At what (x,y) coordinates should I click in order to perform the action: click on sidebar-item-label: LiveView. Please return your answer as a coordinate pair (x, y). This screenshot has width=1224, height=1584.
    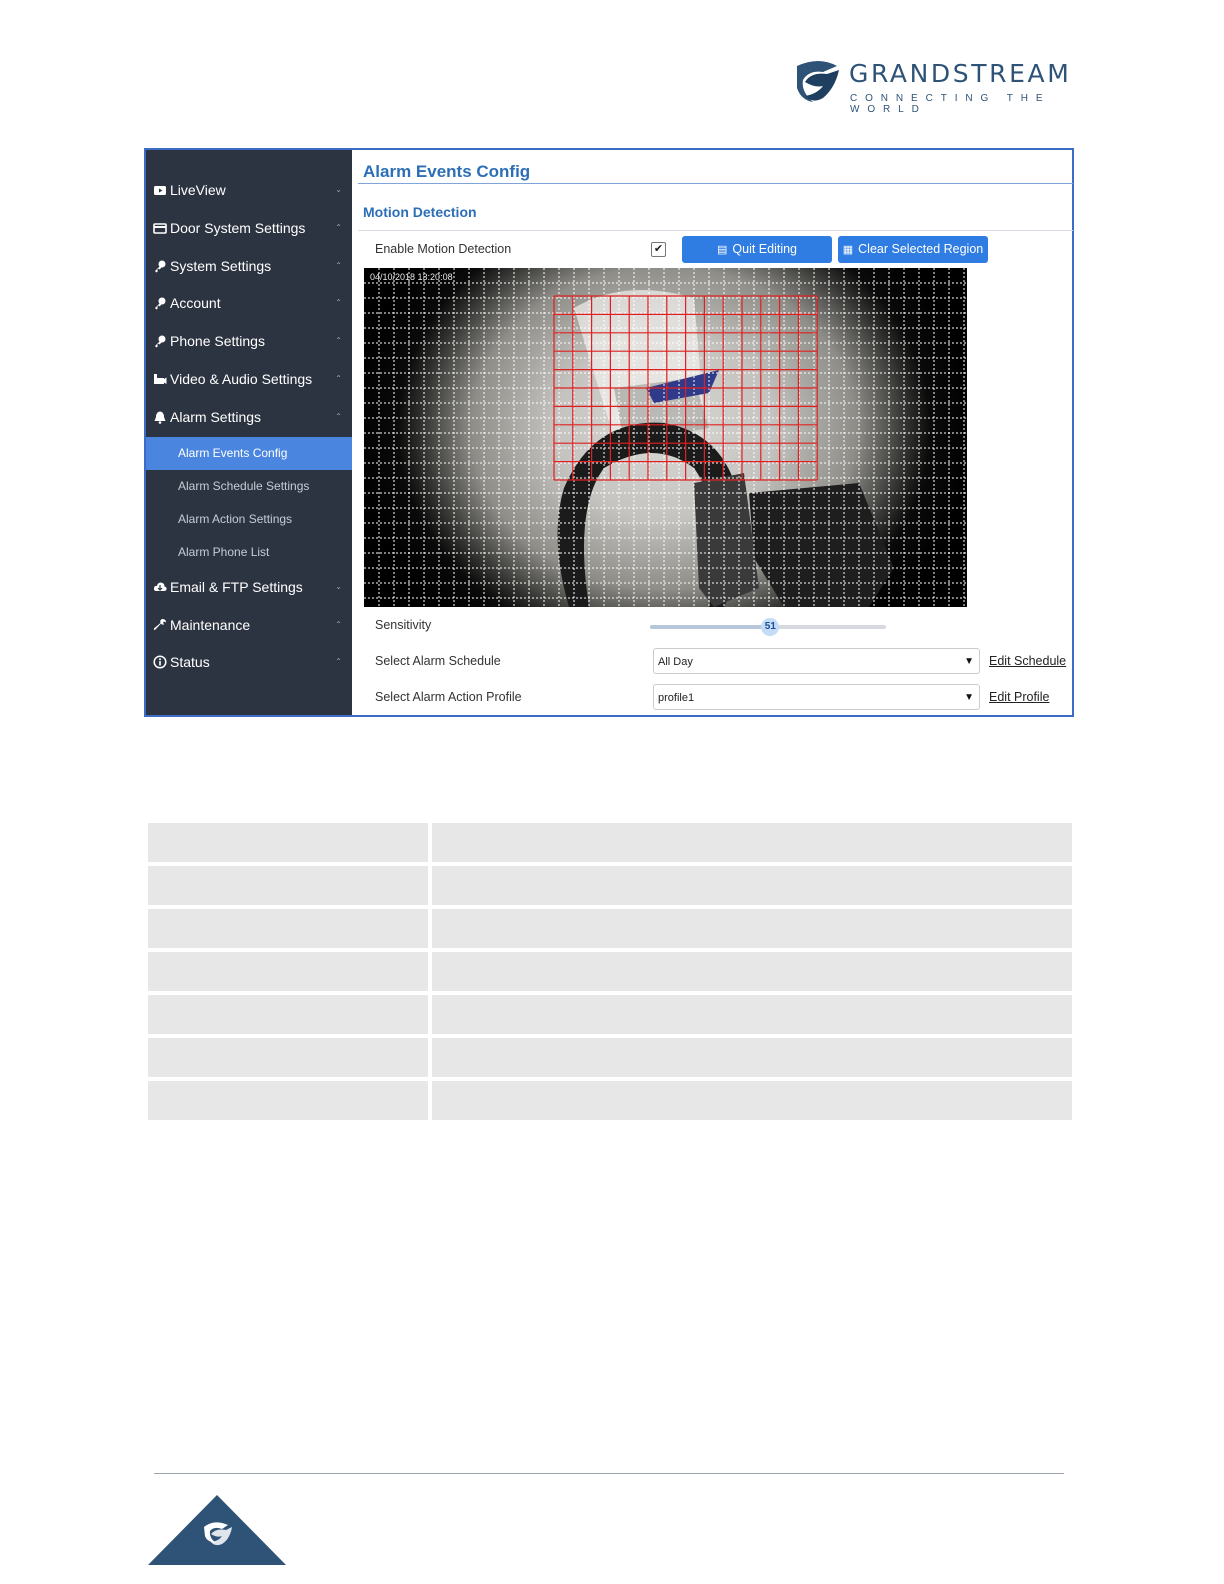
    Looking at the image, I should click on (198, 190).